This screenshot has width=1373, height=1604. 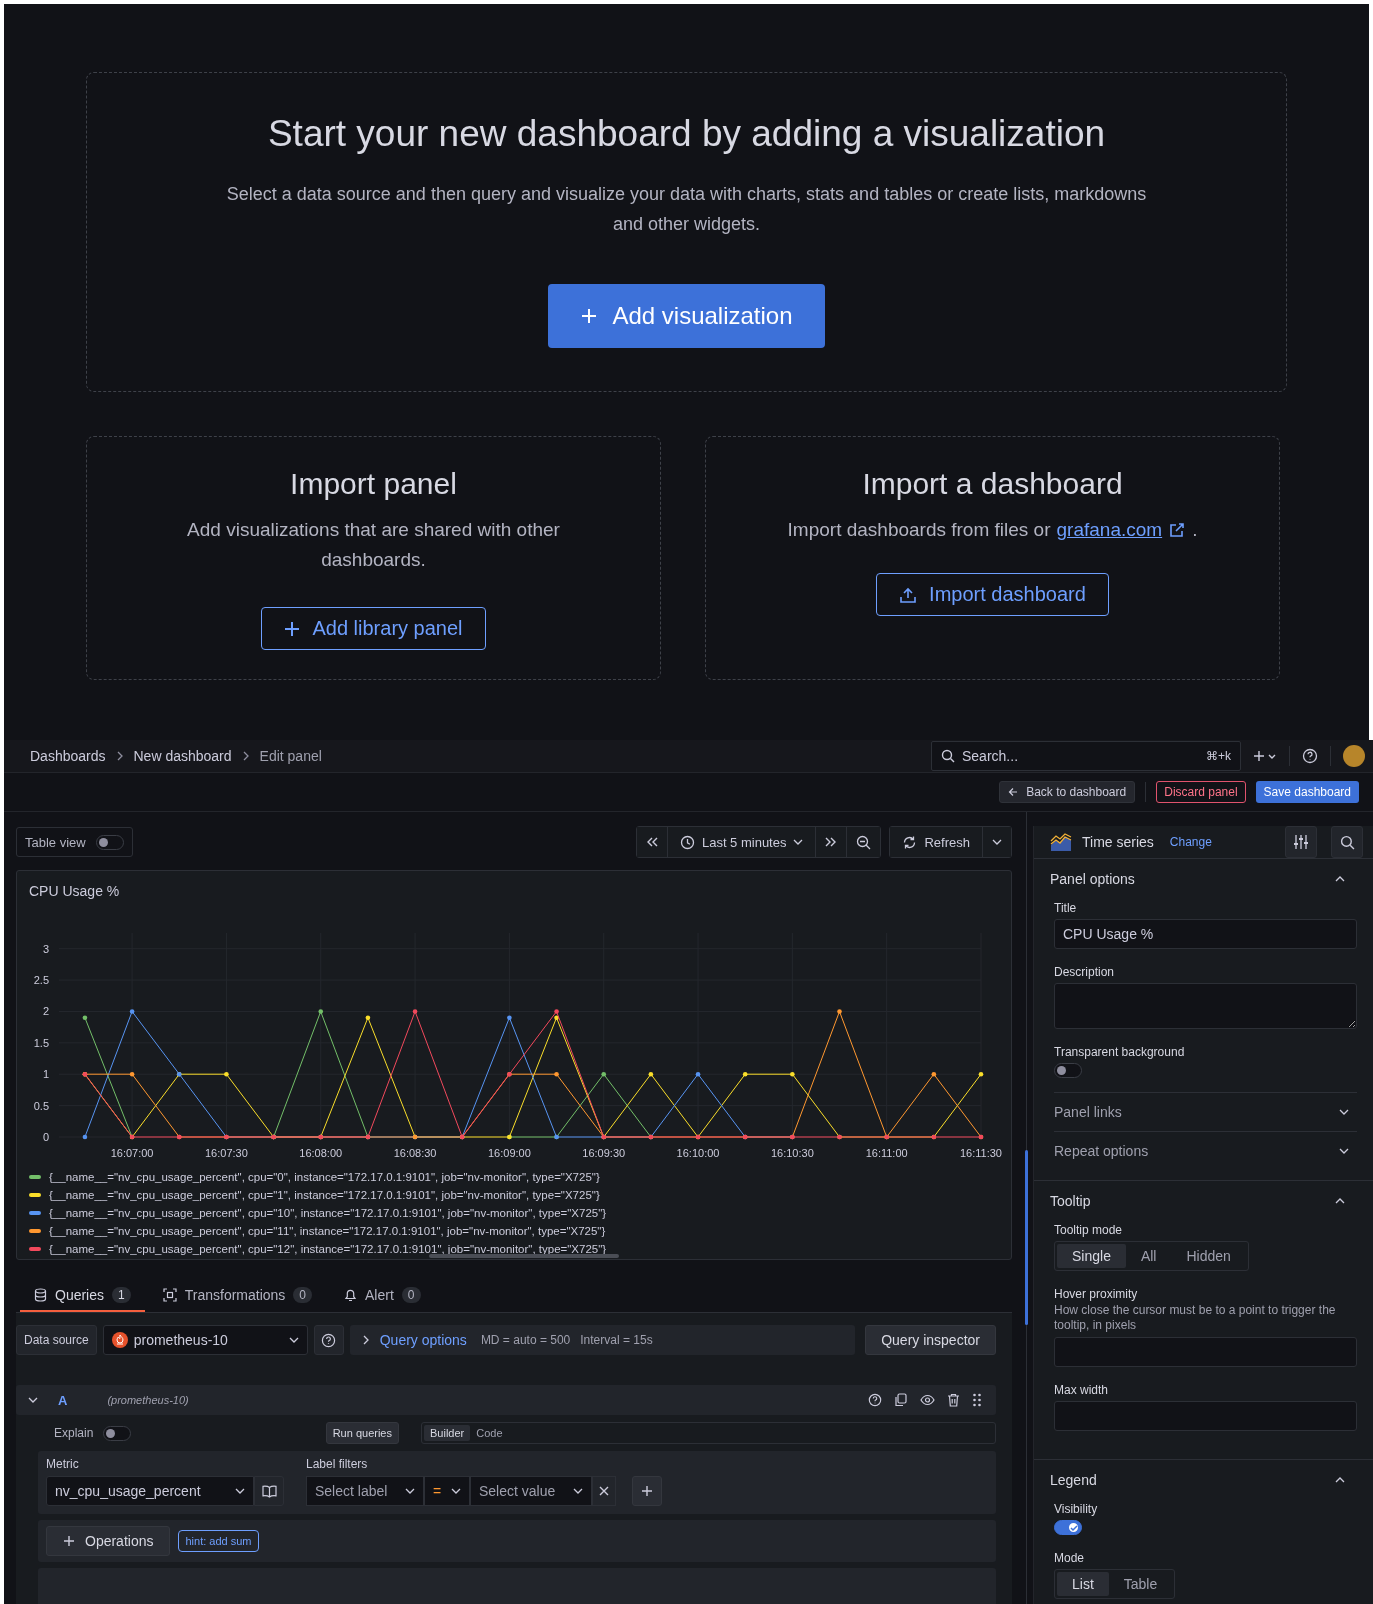 What do you see at coordinates (489, 1433) in the screenshot?
I see `editor-mode-option: Code` at bounding box center [489, 1433].